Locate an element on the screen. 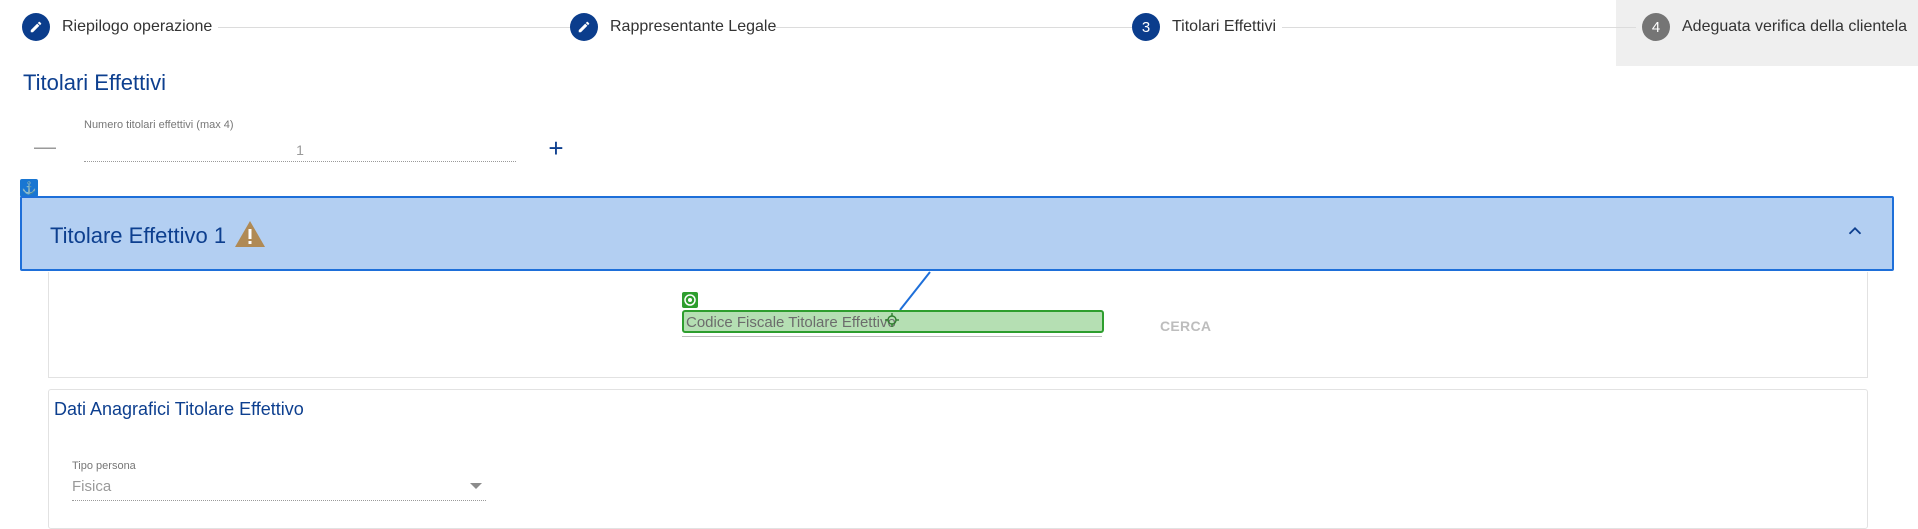 This screenshot has width=1918, height=529. step-label: Rappresentante Legale is located at coordinates (693, 26).